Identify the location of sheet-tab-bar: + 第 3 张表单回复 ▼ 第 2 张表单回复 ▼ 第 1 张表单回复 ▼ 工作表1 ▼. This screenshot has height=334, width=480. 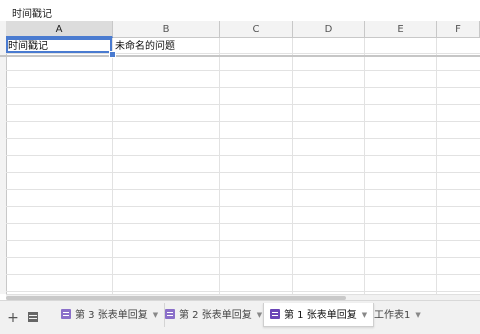
(240, 317).